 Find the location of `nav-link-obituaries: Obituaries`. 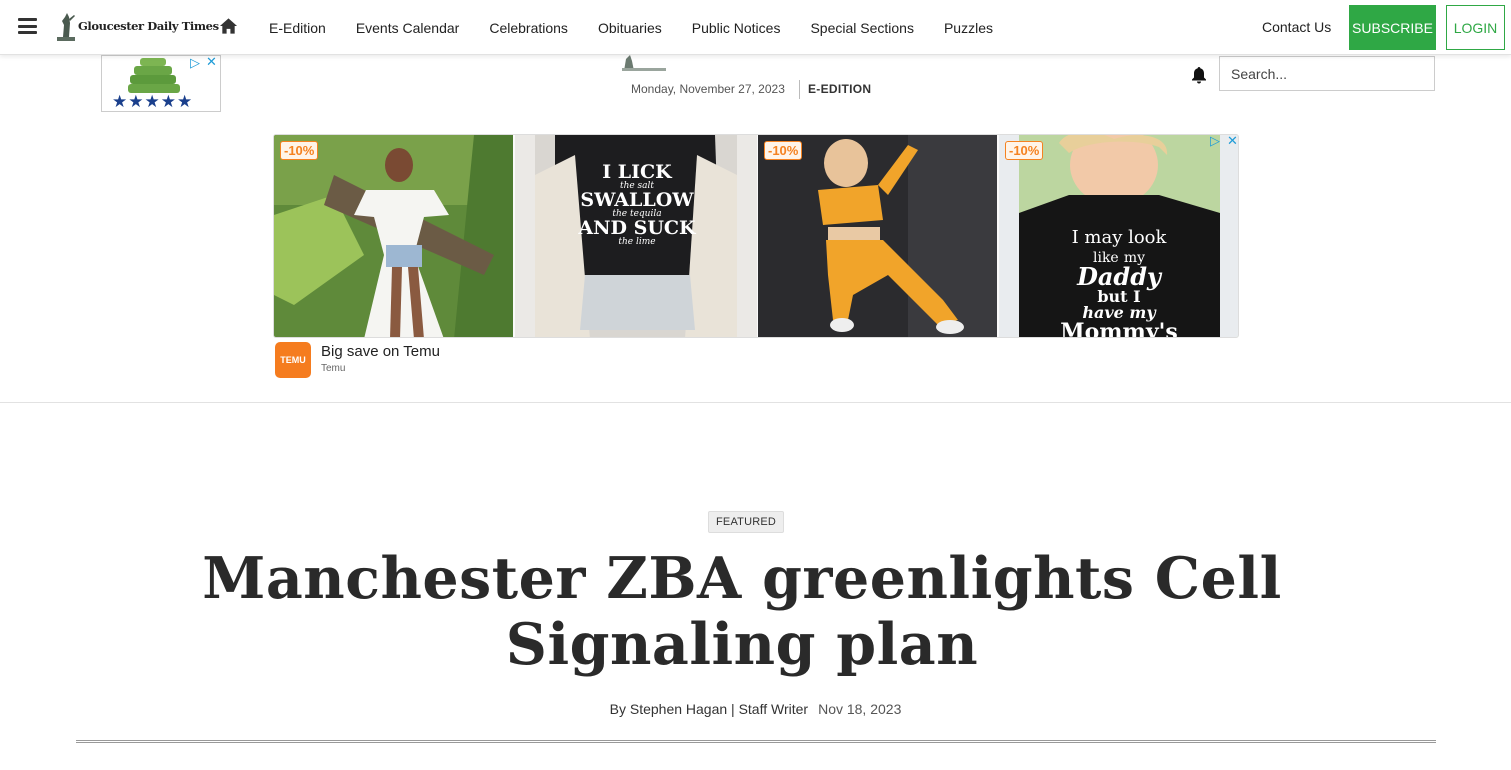

nav-link-obituaries: Obituaries is located at coordinates (630, 28).